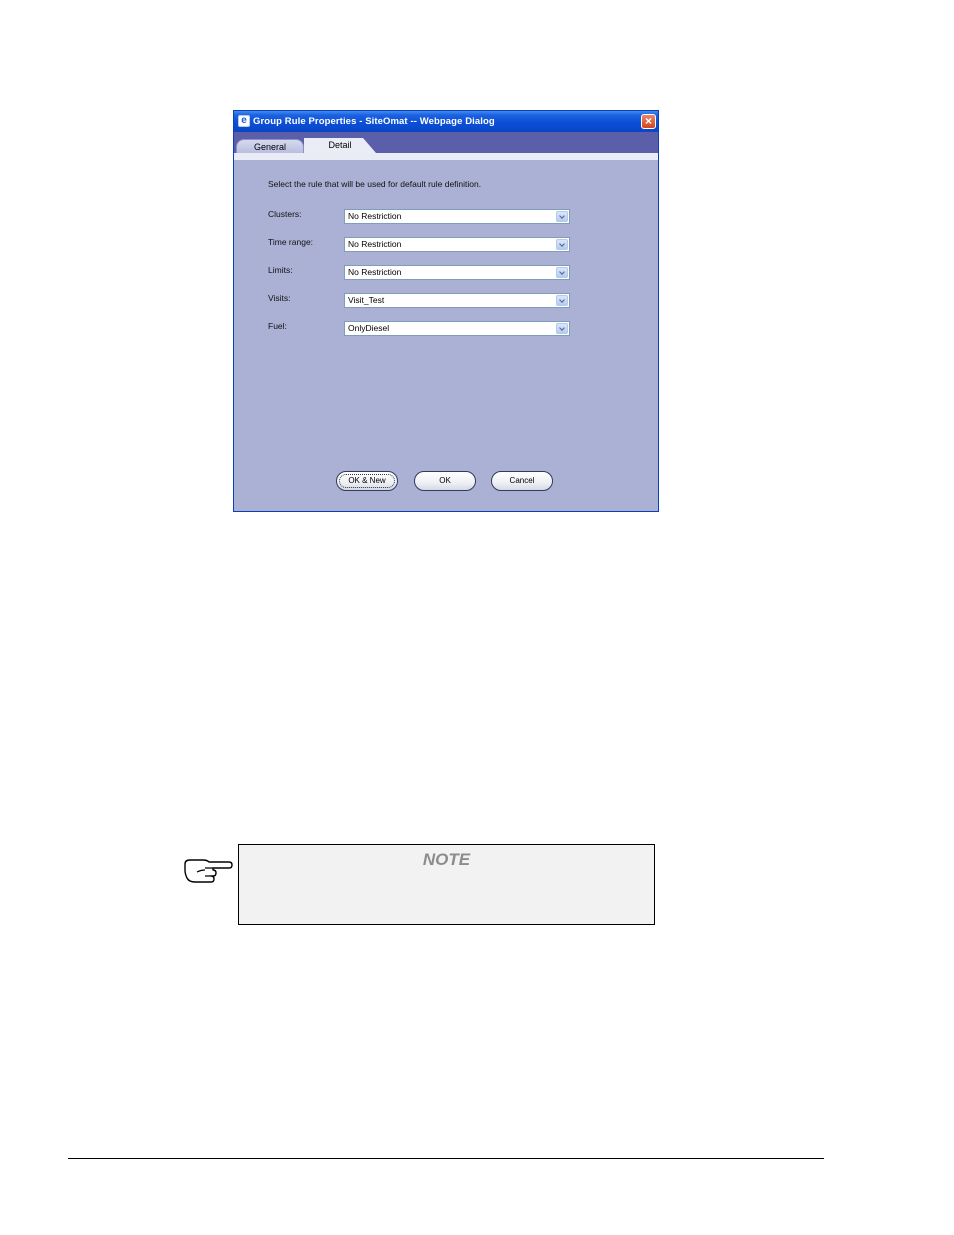  Describe the element at coordinates (291, 242) in the screenshot. I see `time-range-label: Time range:` at that location.